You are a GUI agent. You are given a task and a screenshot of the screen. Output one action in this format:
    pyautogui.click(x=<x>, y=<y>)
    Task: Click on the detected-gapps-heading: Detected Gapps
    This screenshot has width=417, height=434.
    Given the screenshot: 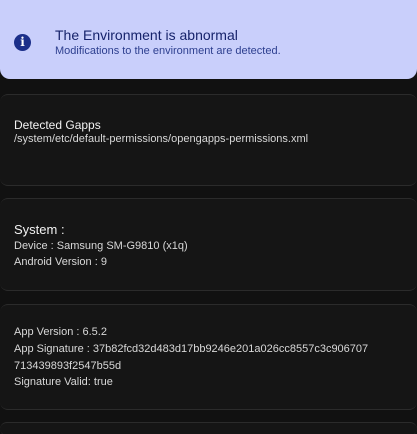 What is the action you would take?
    pyautogui.click(x=57, y=125)
    